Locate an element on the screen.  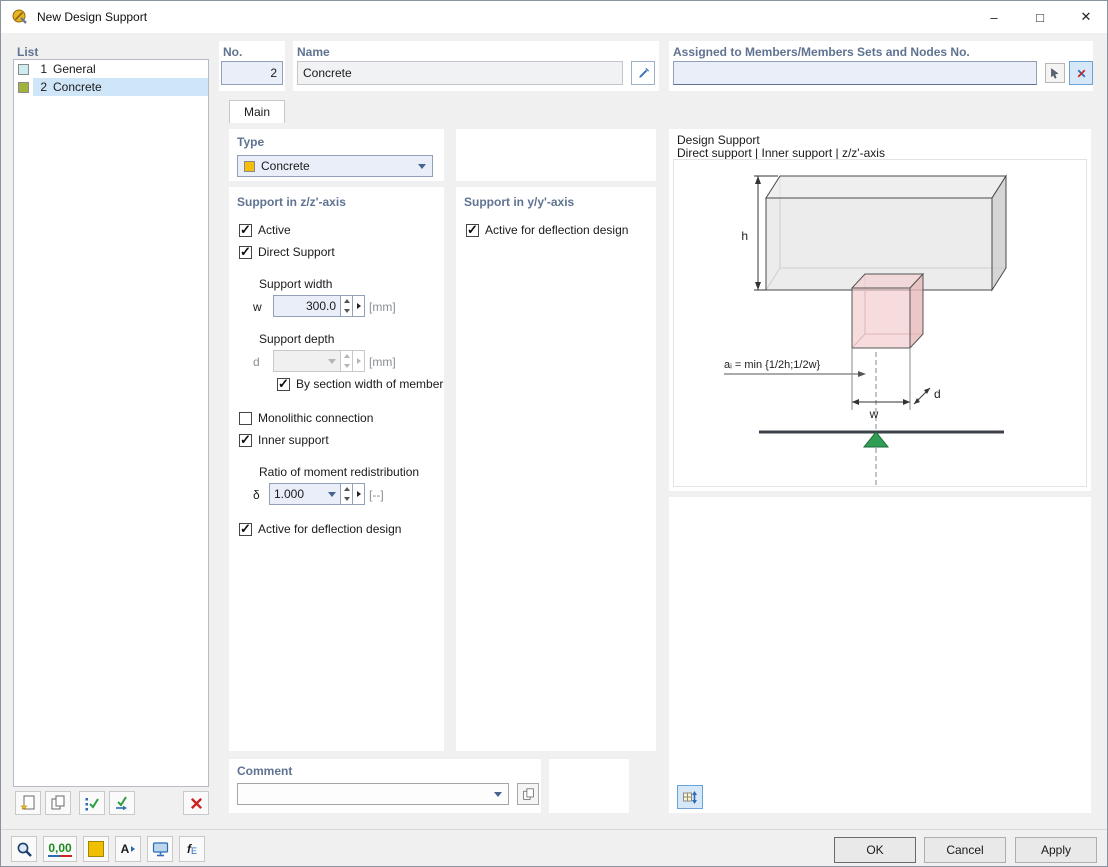
apply-button: Apply is located at coordinates (1056, 850).